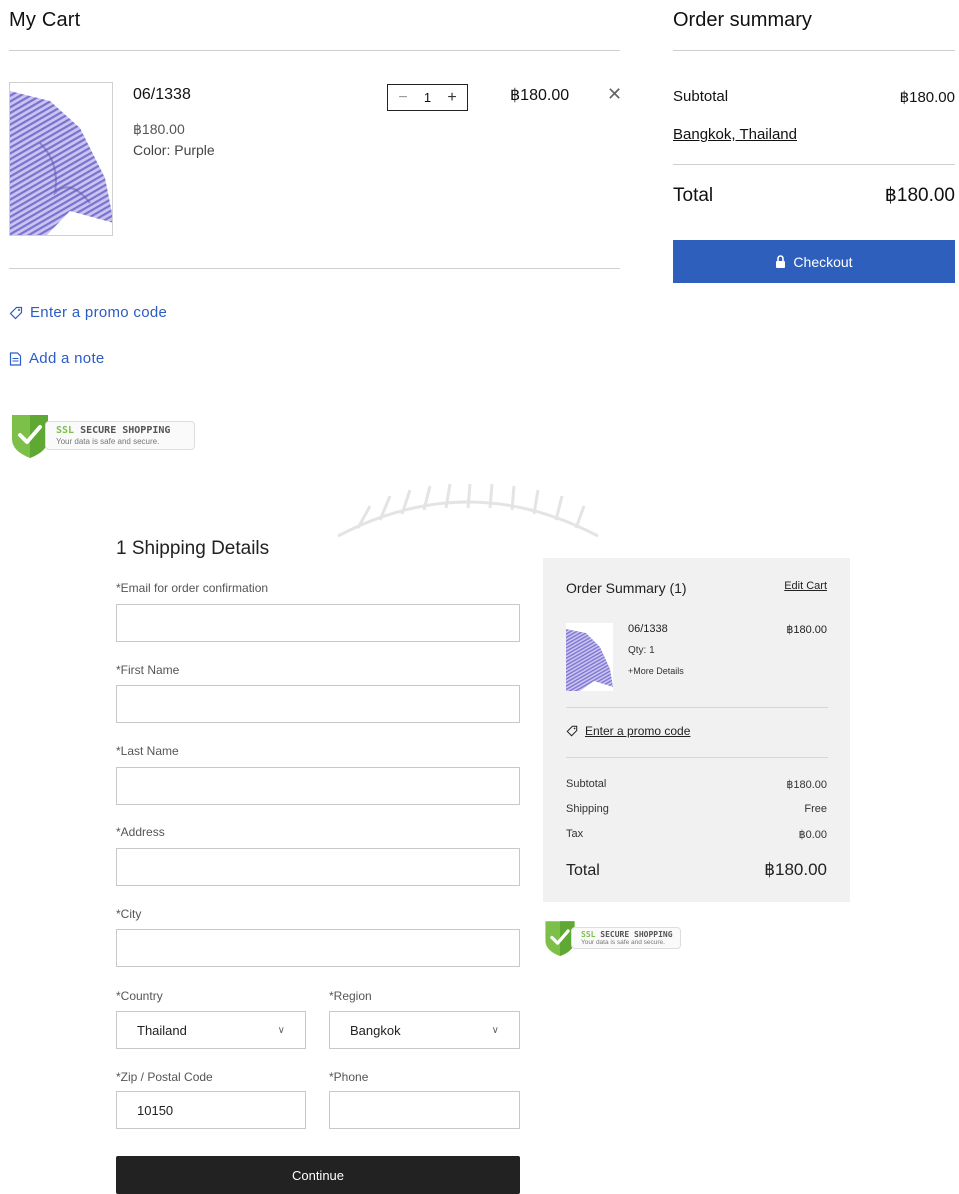  What do you see at coordinates (140, 832) in the screenshot?
I see `address-label: *Address` at bounding box center [140, 832].